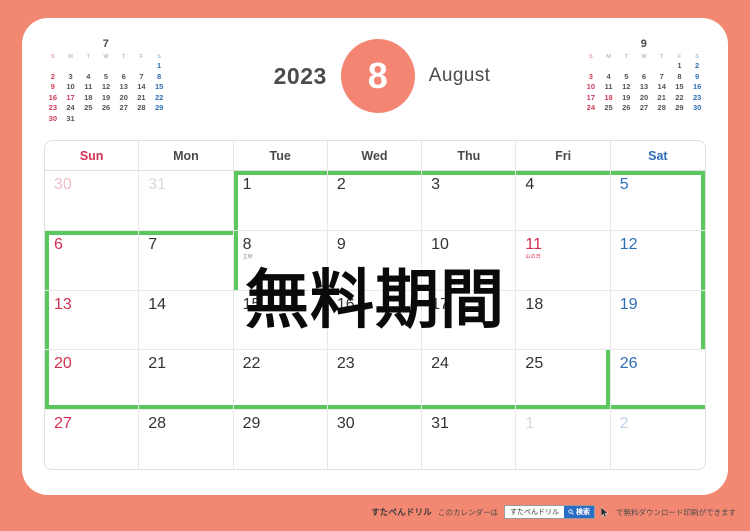 This screenshot has width=750, height=531. What do you see at coordinates (563, 320) in the screenshot?
I see `calendar-day-cell: 18` at bounding box center [563, 320].